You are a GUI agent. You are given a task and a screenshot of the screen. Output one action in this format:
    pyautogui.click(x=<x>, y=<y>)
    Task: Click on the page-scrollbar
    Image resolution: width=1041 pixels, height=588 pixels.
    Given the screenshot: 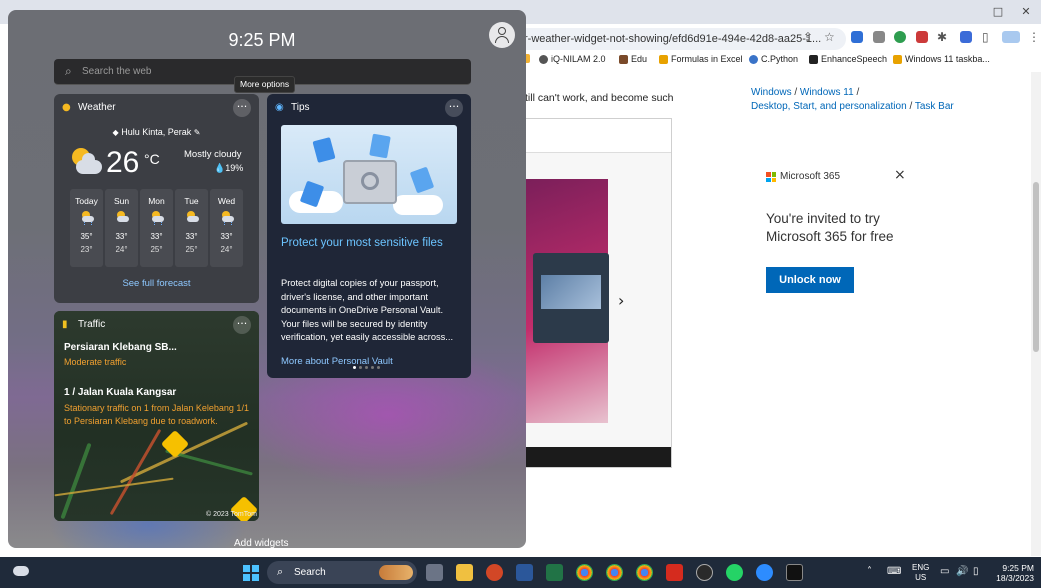 What is the action you would take?
    pyautogui.click(x=1036, y=314)
    